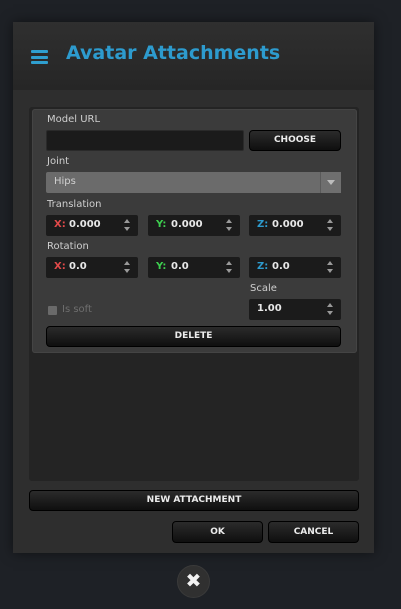  I want to click on translation-y-spinbox: Y: 0.000, so click(194, 225).